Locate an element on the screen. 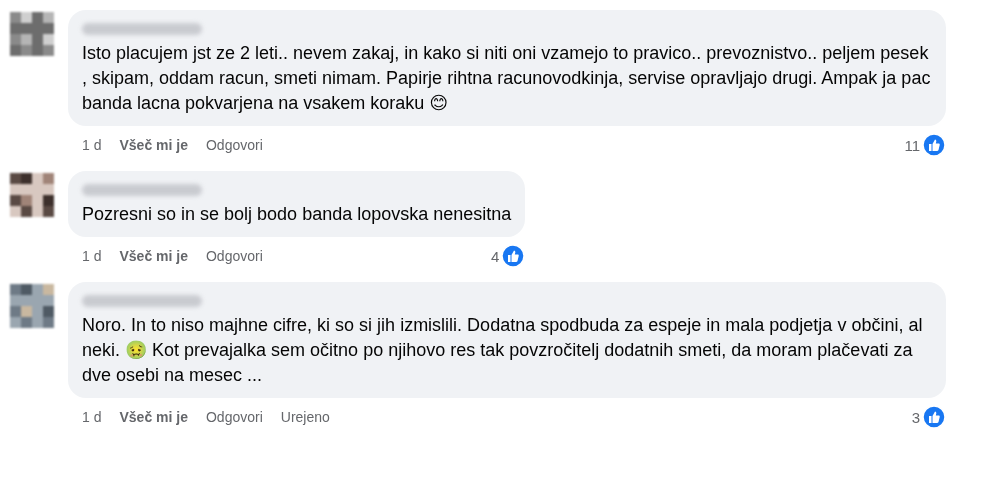 This screenshot has height=496, width=1003. comment-text: Isto placujem jst ze 2 leti.. nevem zakaj, in kako si niti oni vzamejo to pravico.. prevoznistvo.. peljem pesek , skipam, oddam racun, smeti nimam. Papirje rihtna racunovodkinja, servise opravljajo drugi. Ampak ja pac banda lacna pokvarjena na vsakem koraku 😊 is located at coordinates (506, 78).